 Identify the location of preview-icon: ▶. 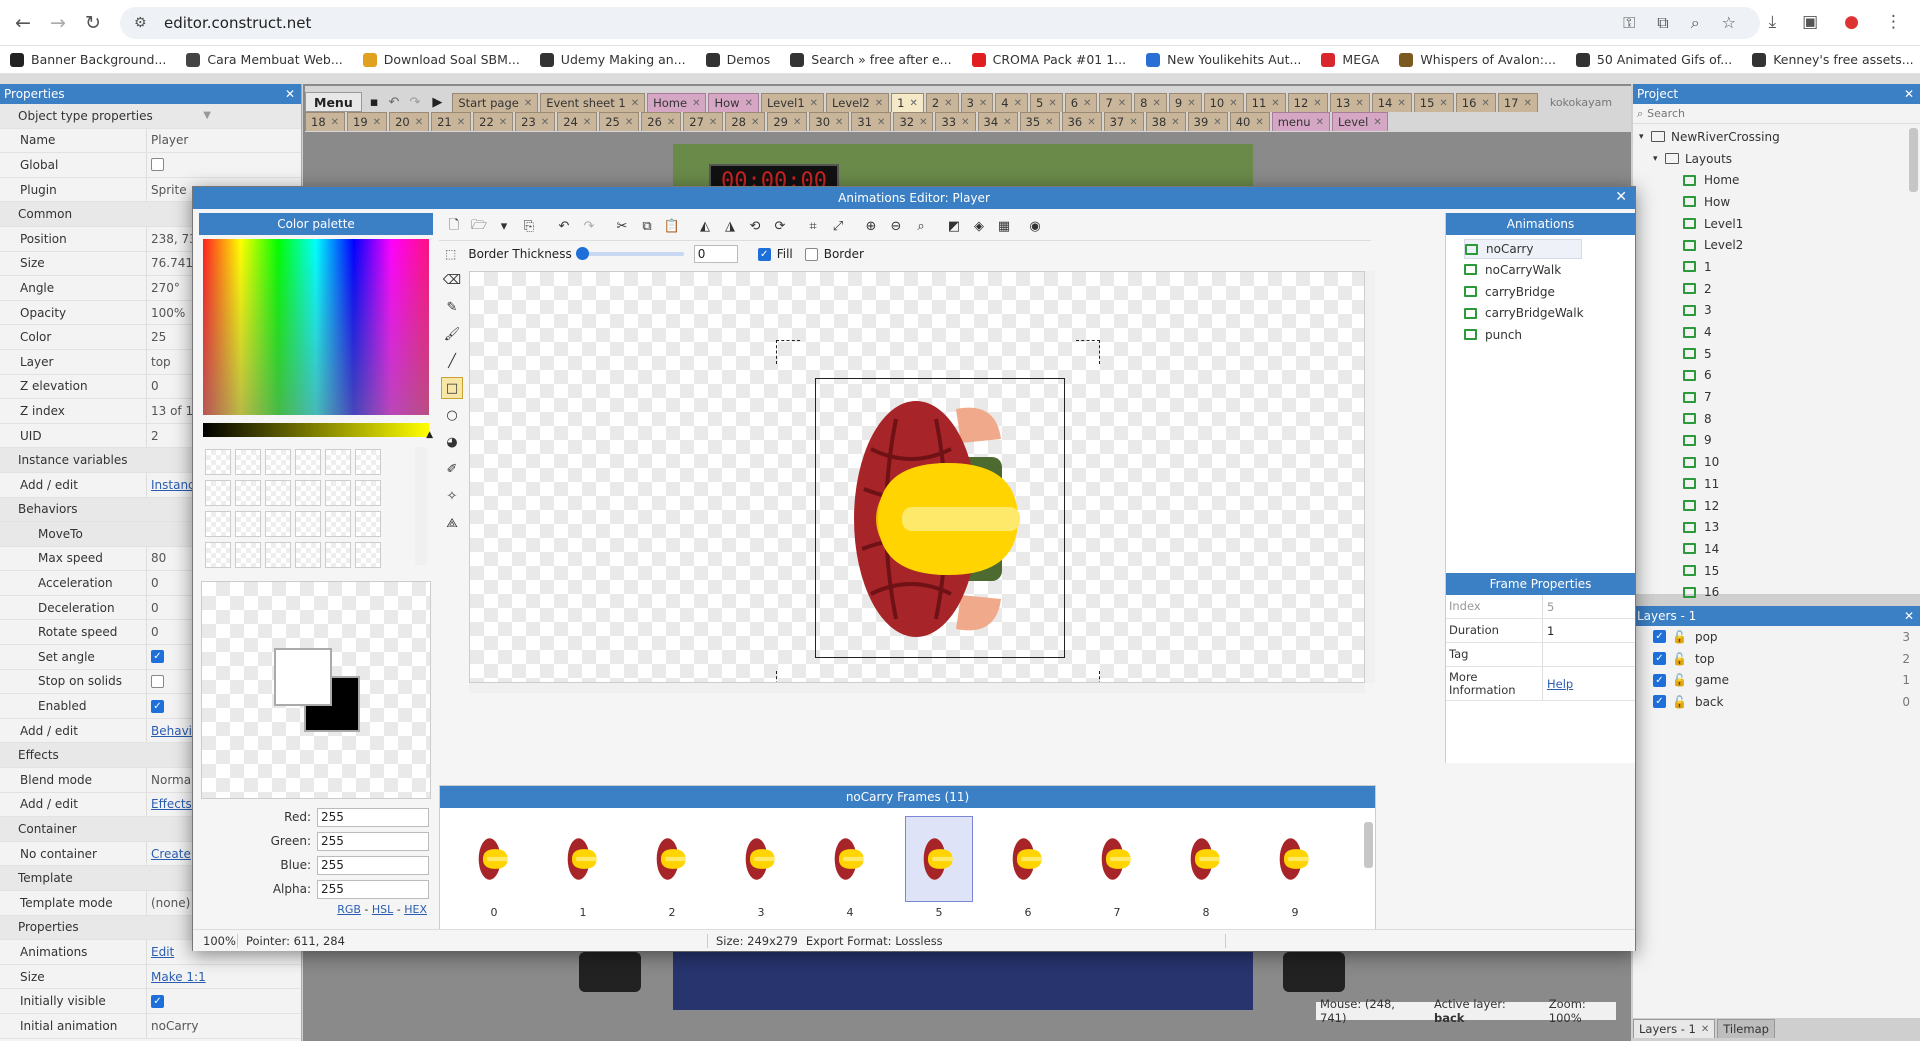
(437, 102).